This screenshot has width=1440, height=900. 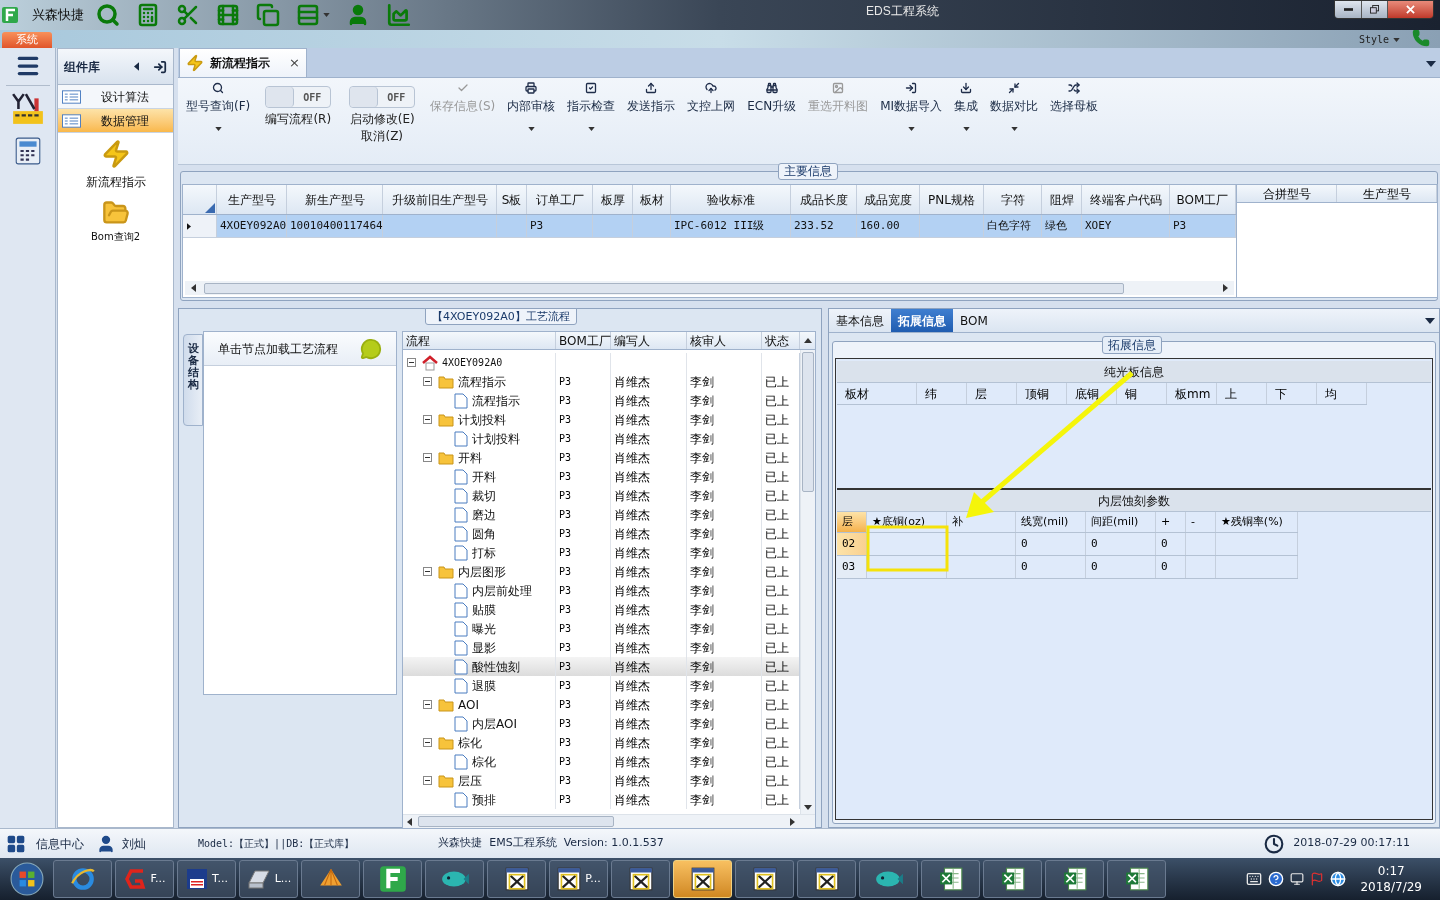 What do you see at coordinates (294, 63) in the screenshot?
I see `close-tab-button: ×` at bounding box center [294, 63].